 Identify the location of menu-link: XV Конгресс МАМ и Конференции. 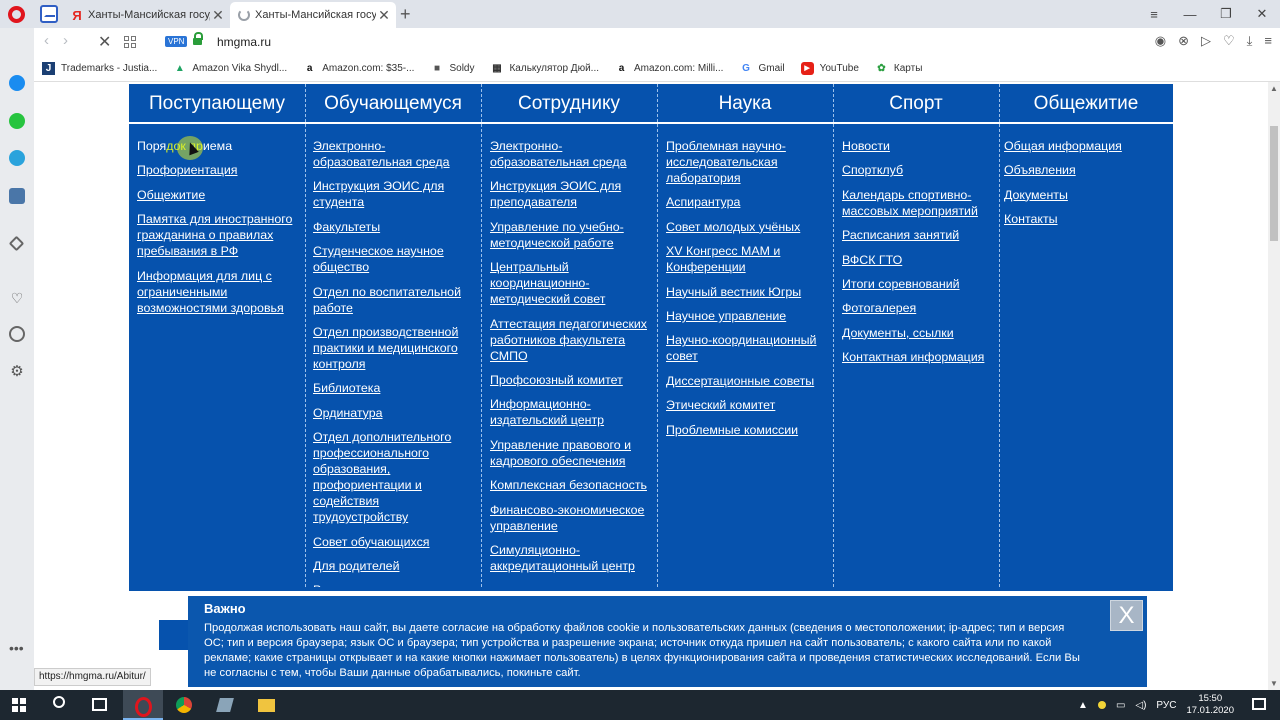
(747, 259).